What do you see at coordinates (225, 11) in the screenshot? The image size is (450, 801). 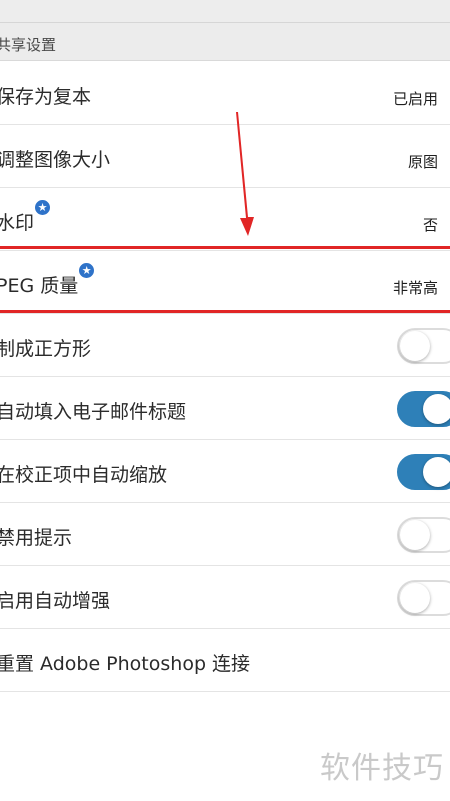 I see `top-bar-remnant` at bounding box center [225, 11].